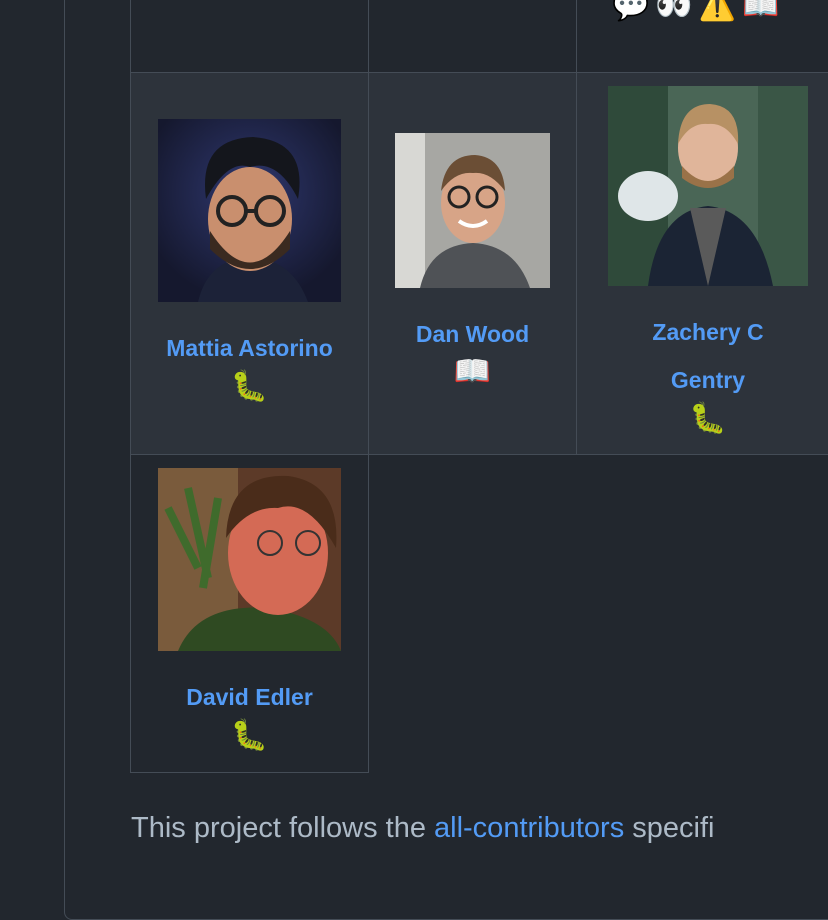  Describe the element at coordinates (249, 697) in the screenshot. I see `contributor-name-link: David Edler` at that location.